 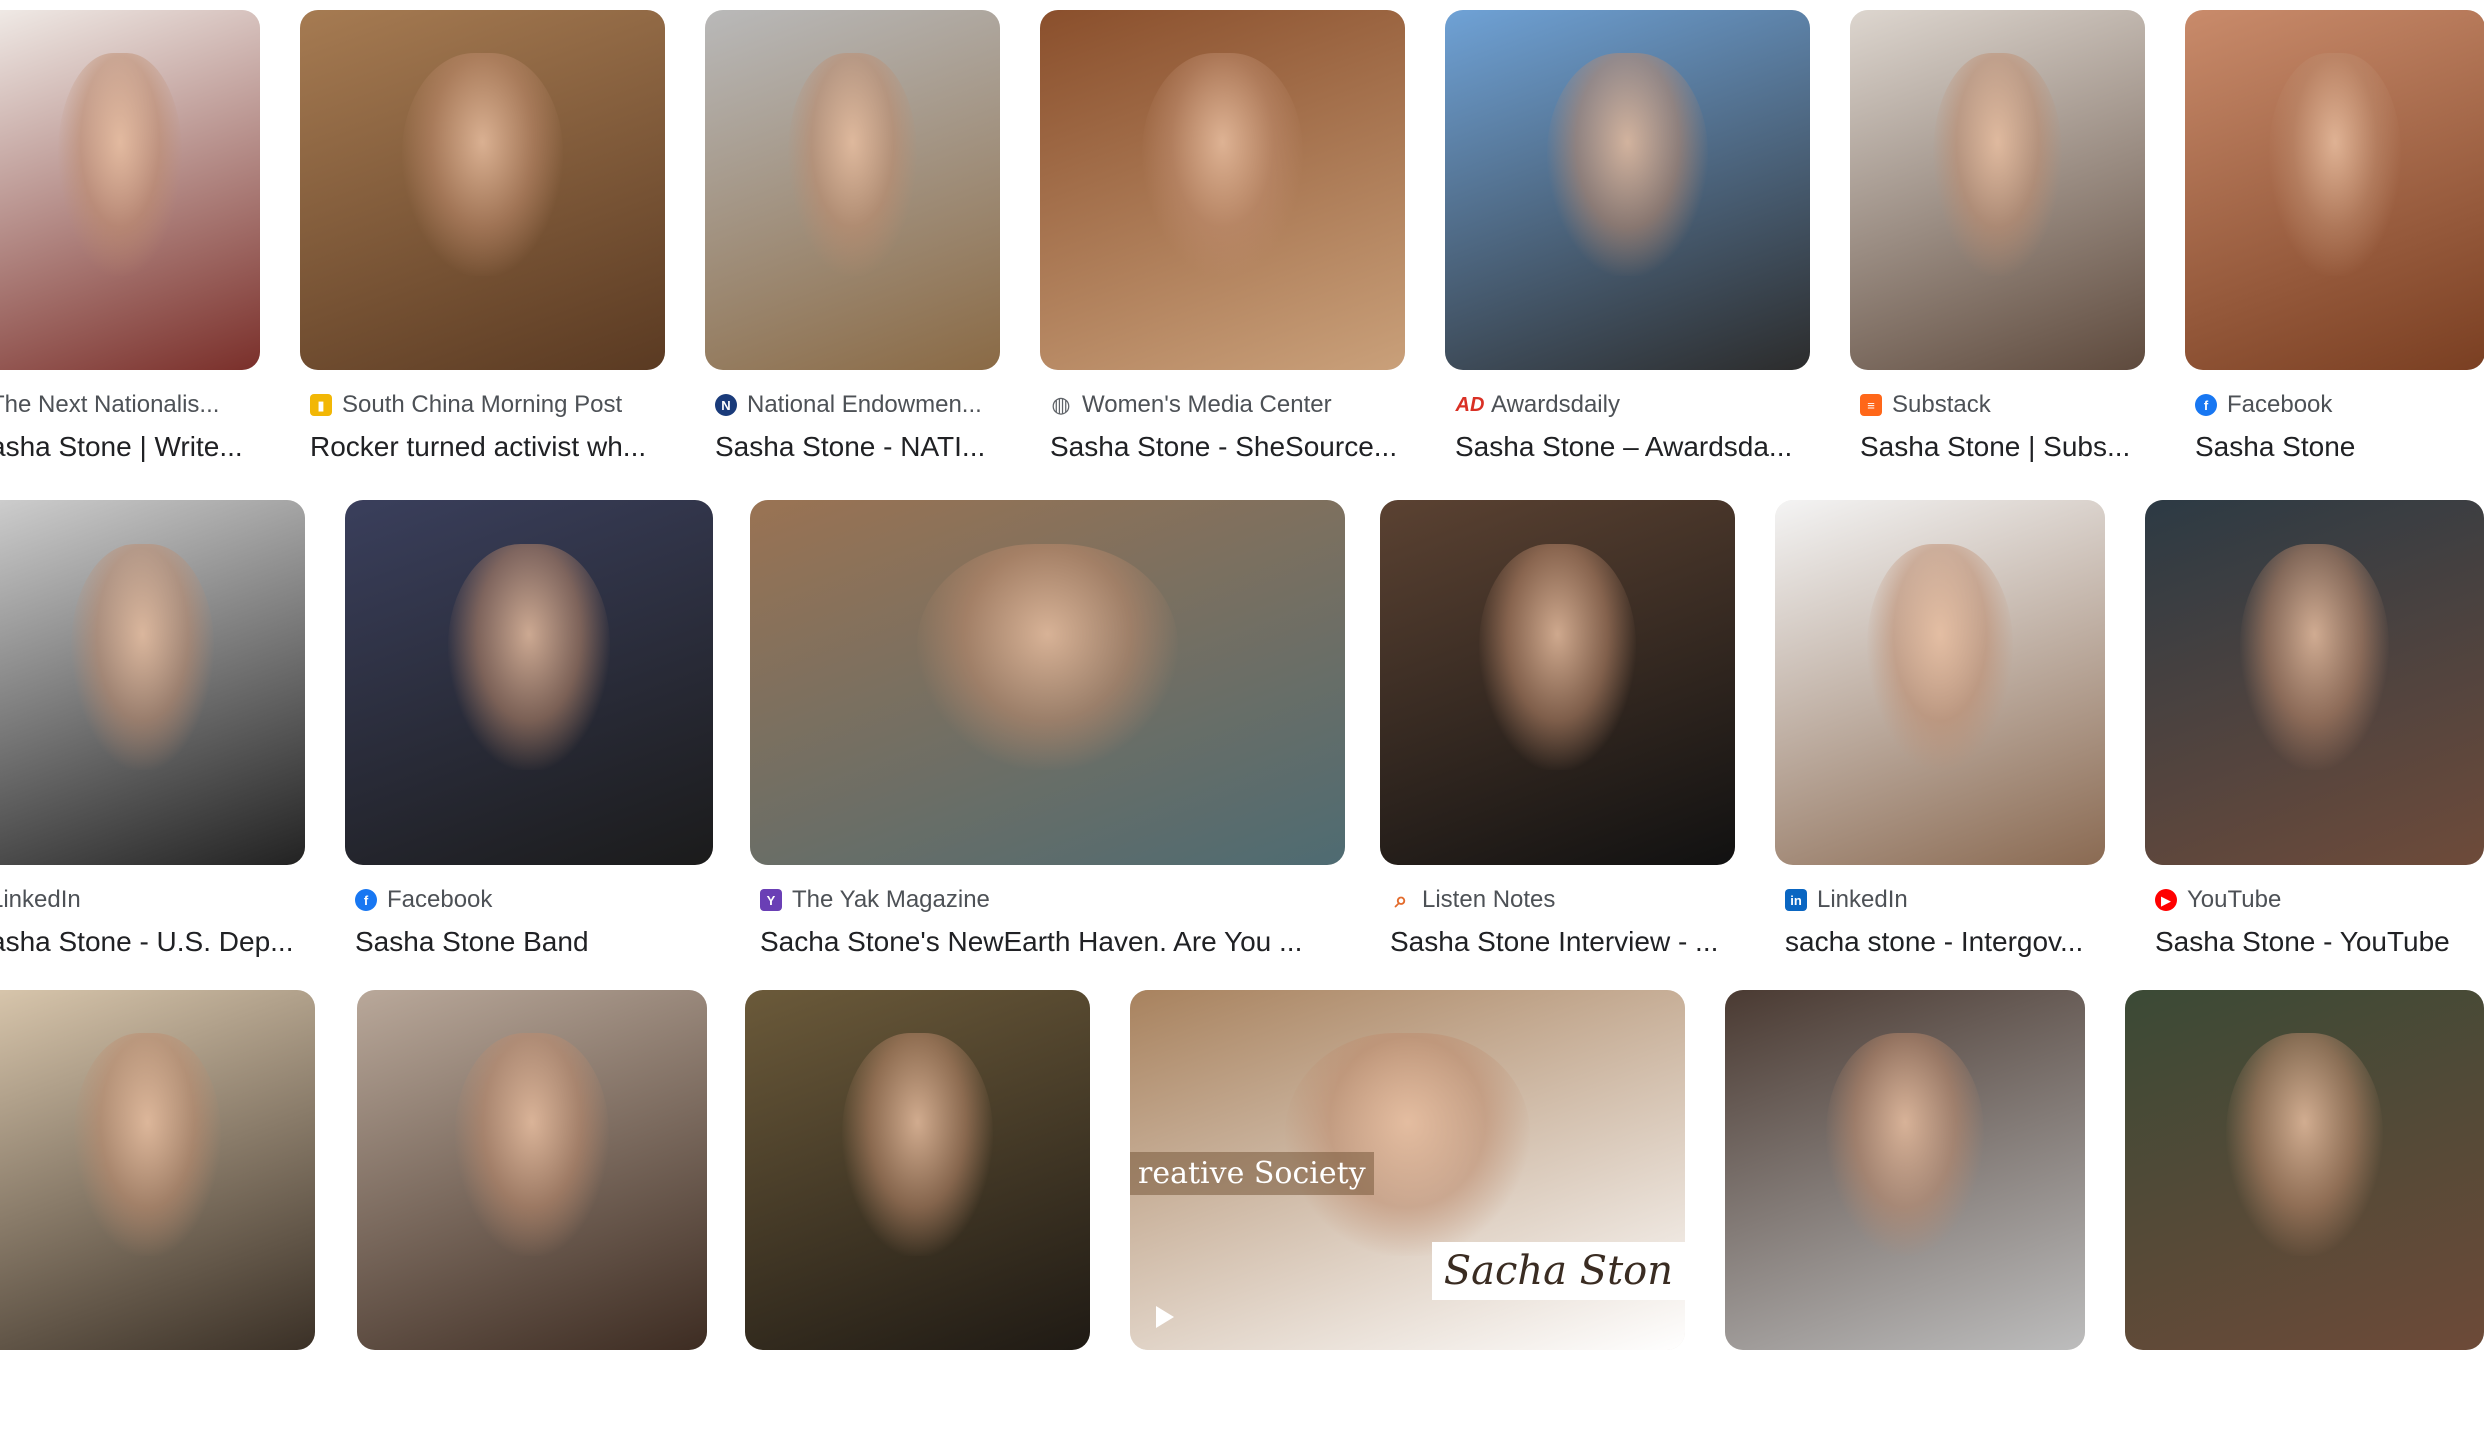 I want to click on result-source: ▮ South China Morning Post, so click(x=487, y=405).